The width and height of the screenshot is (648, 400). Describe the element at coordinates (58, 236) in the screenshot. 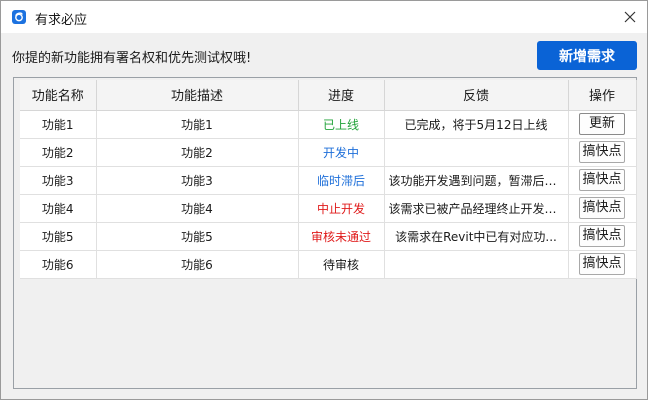

I see `cell-feature-name: 功能5` at that location.